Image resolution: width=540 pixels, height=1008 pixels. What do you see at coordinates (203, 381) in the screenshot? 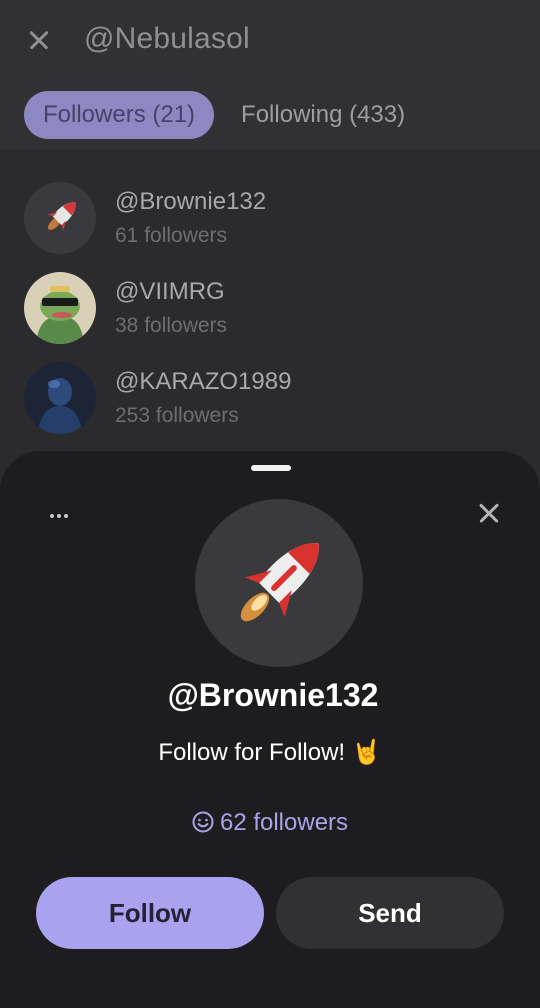
I see `user-name: @KARAZO1989` at bounding box center [203, 381].